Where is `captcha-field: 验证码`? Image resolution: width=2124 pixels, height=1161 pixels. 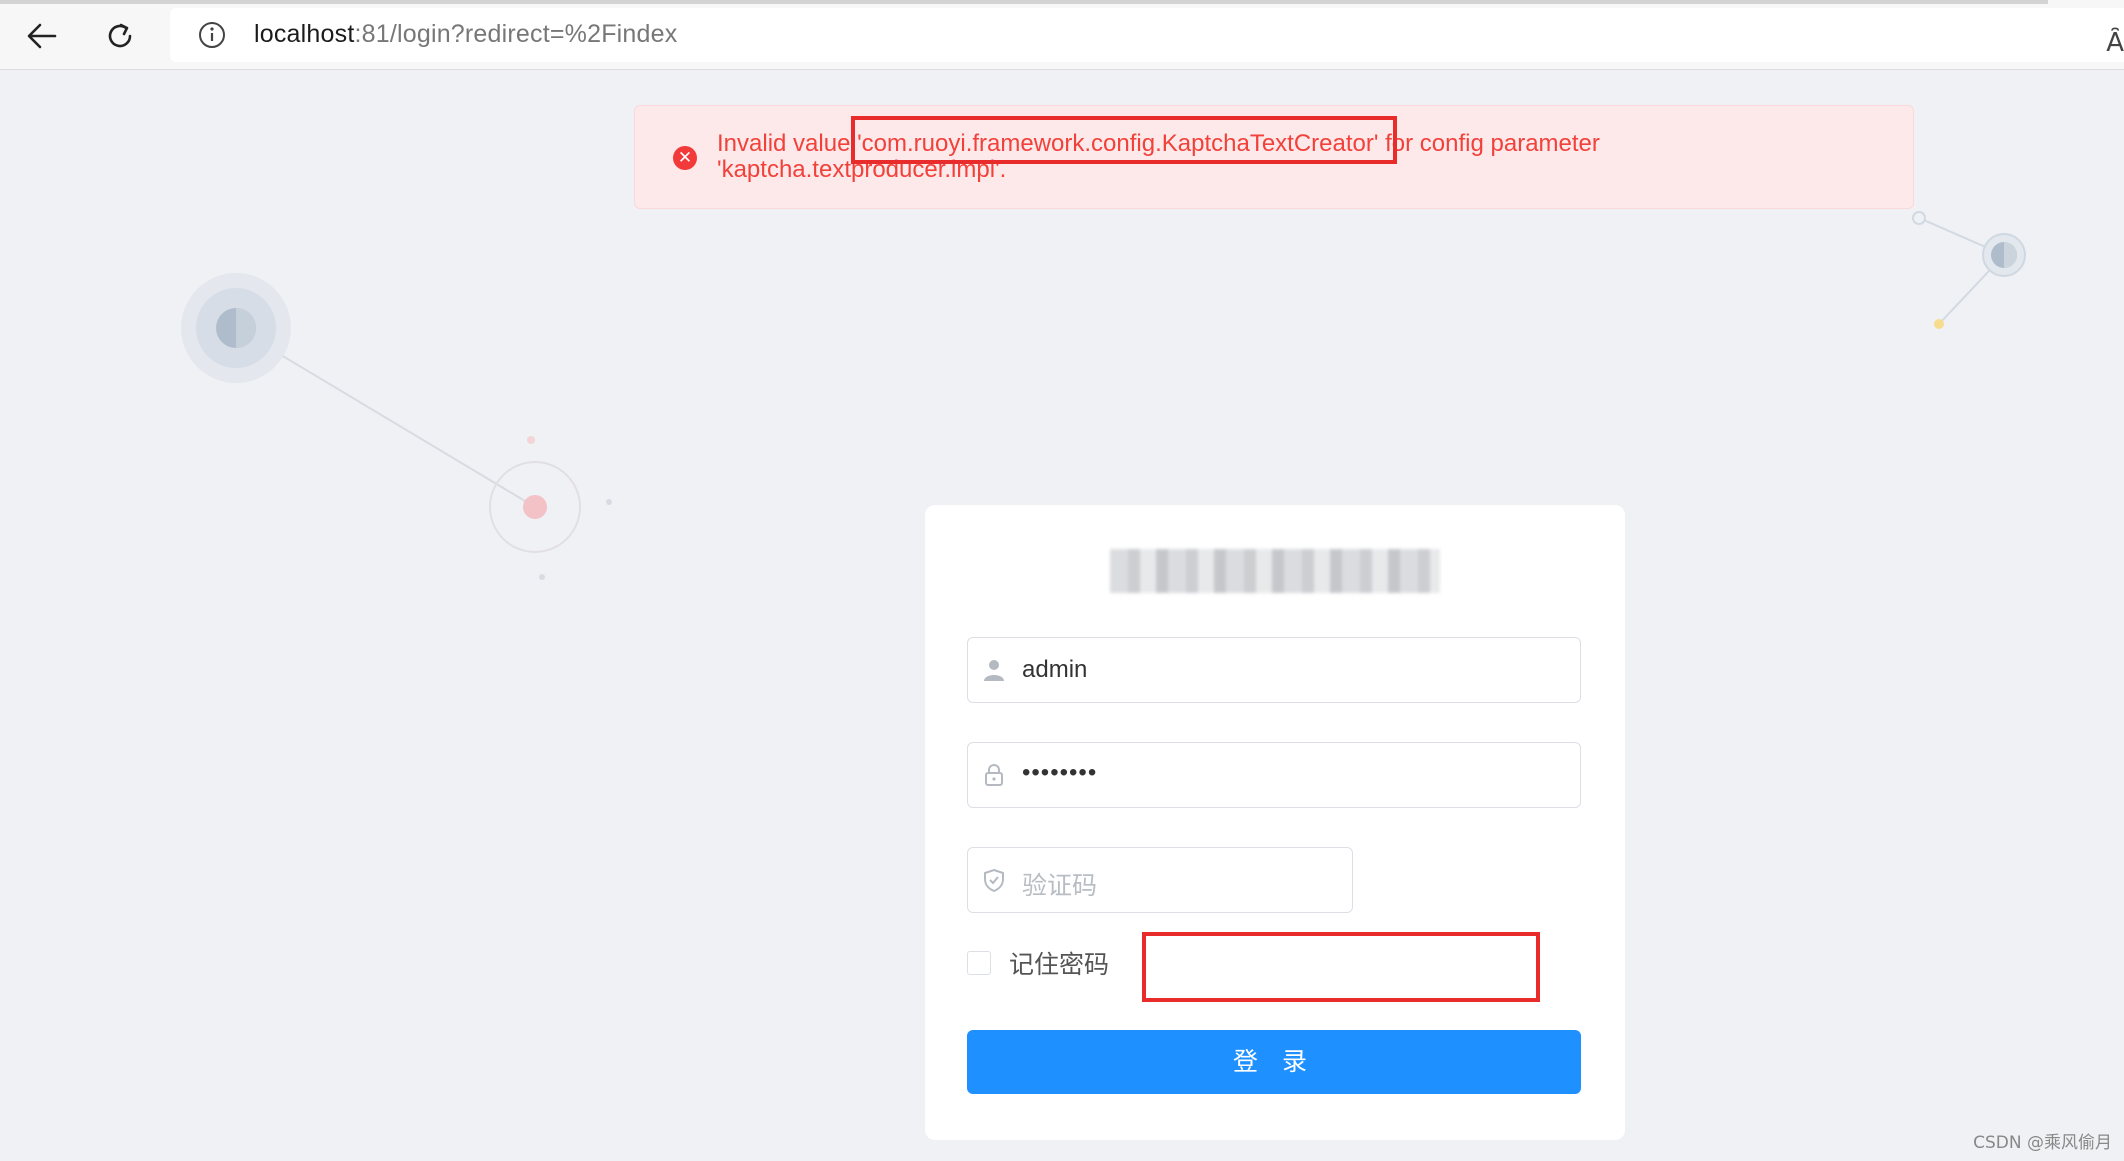 captcha-field: 验证码 is located at coordinates (1160, 880).